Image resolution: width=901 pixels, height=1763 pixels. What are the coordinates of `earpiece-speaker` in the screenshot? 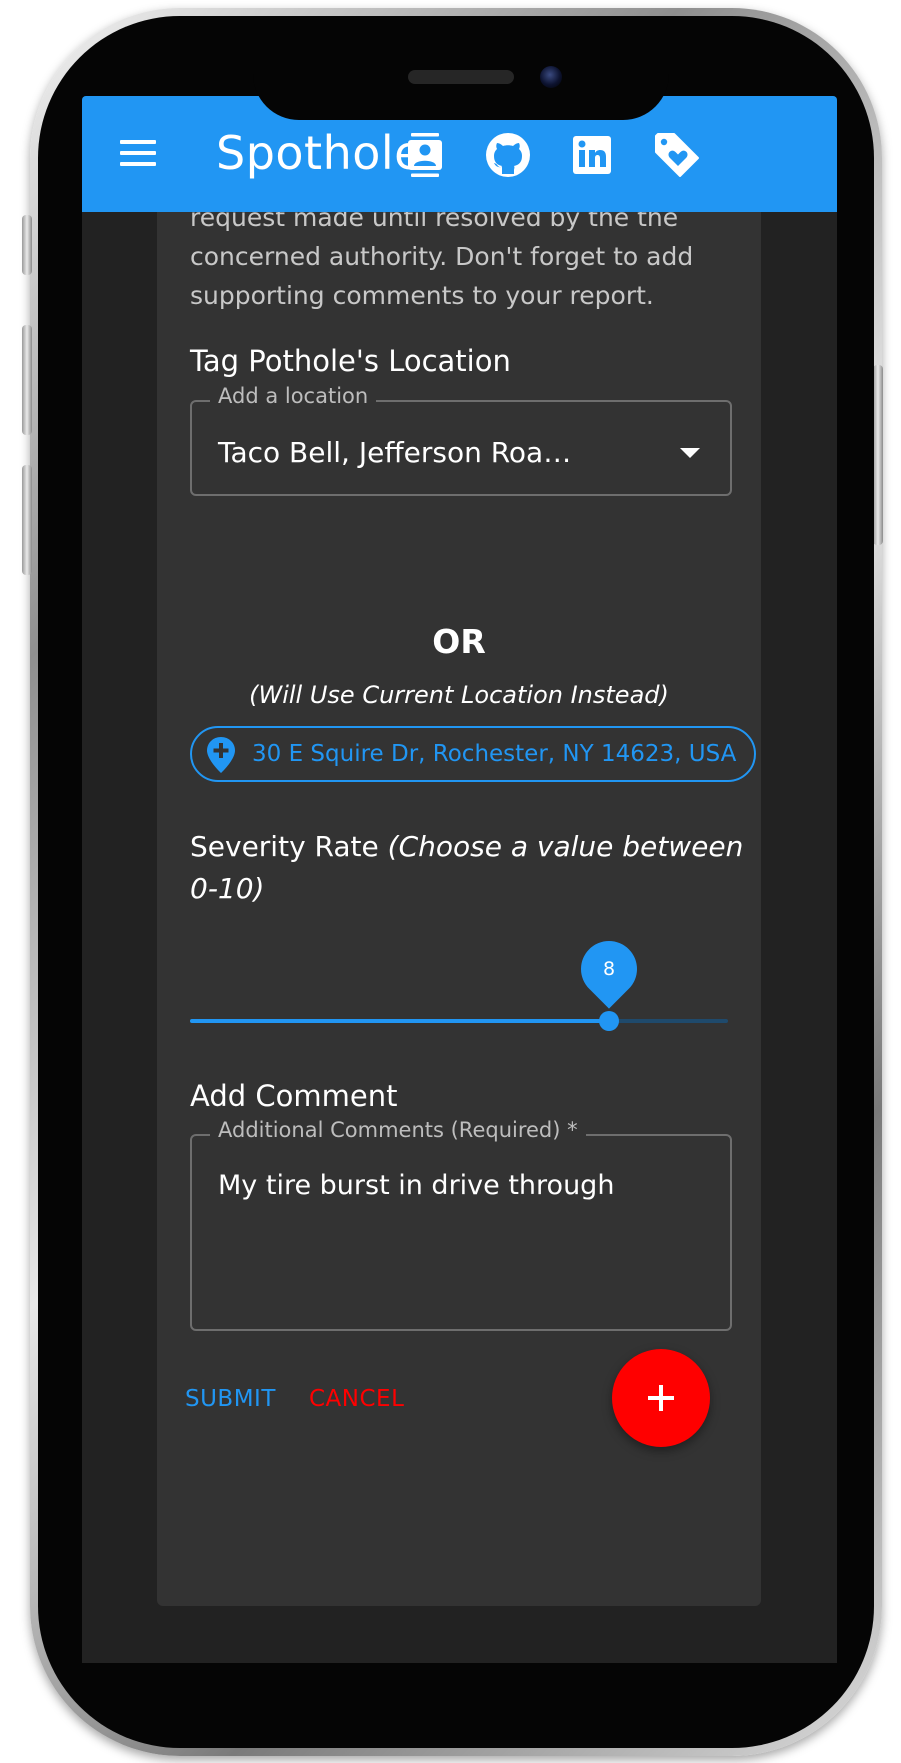 It's located at (461, 77).